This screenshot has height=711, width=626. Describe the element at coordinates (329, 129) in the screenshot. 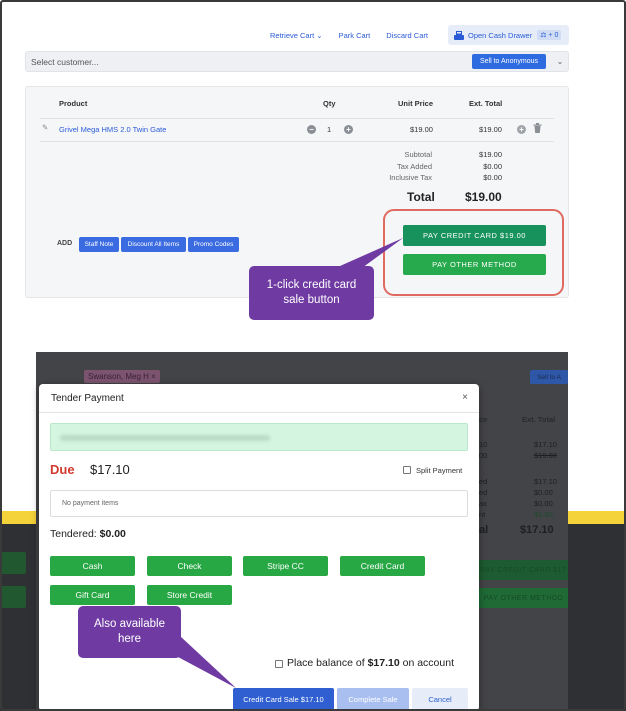

I see `cart-item-qty: 1` at that location.